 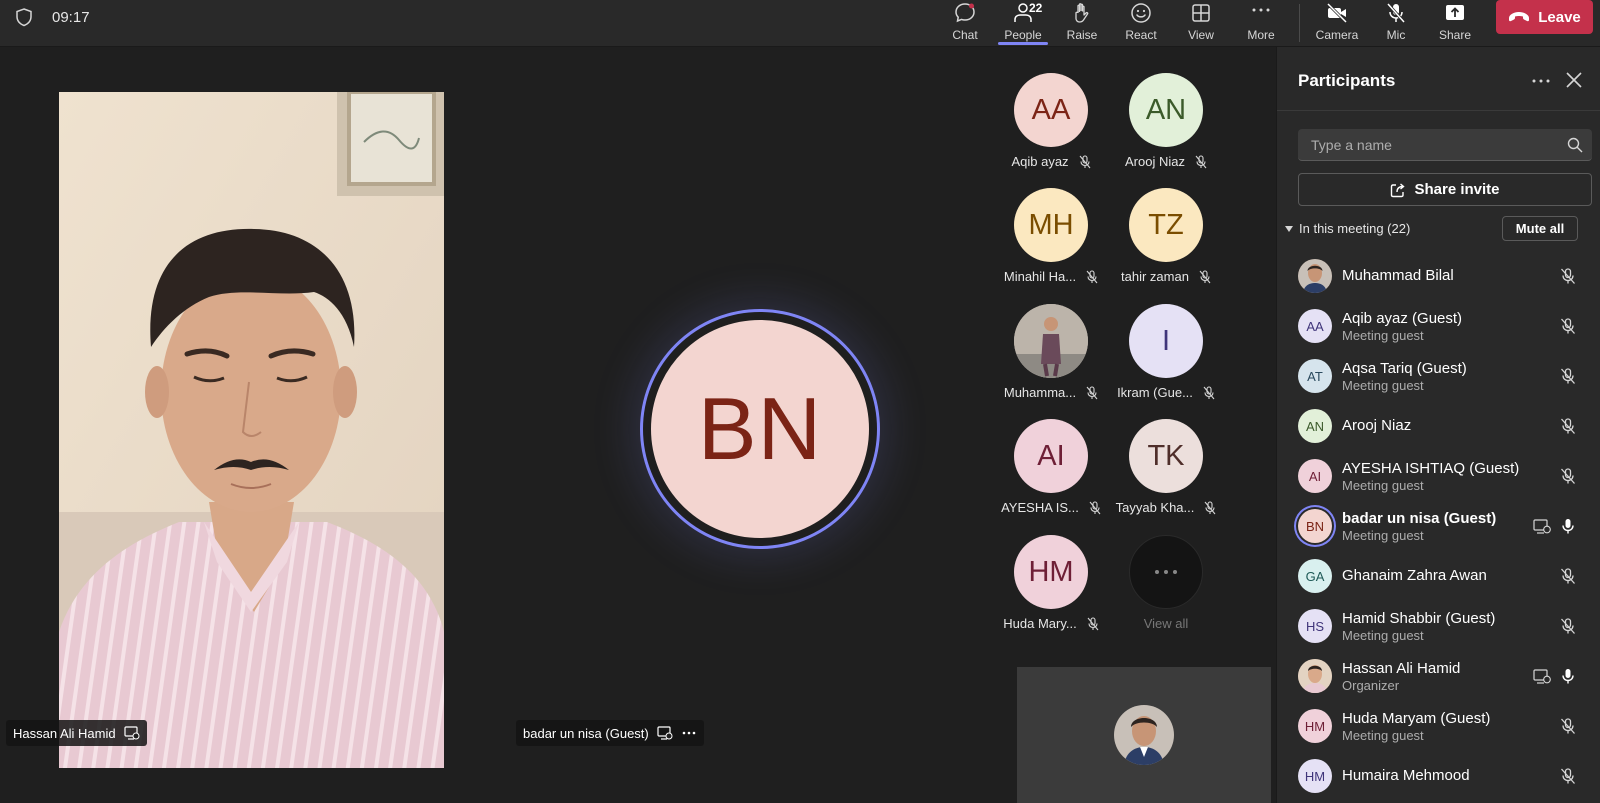 I want to click on participant-row: HM Huda Maryam (Guest) Meeting guest, so click(x=1438, y=726).